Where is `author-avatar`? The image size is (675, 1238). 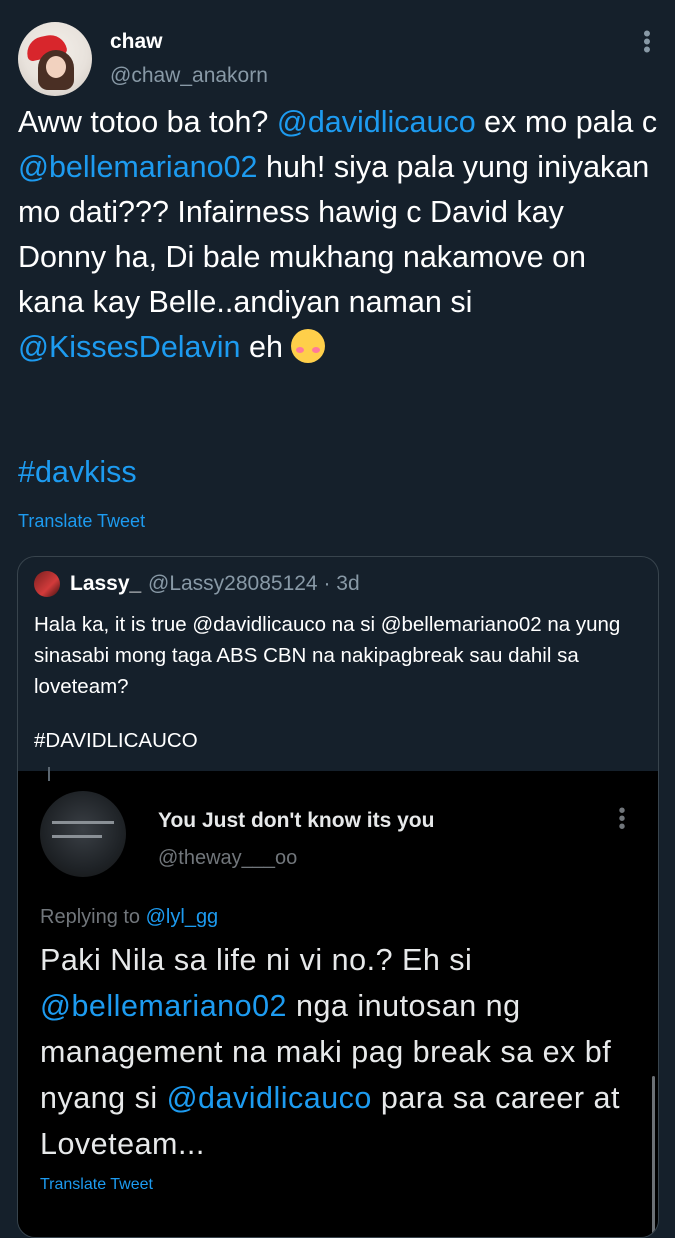
author-avatar is located at coordinates (55, 59).